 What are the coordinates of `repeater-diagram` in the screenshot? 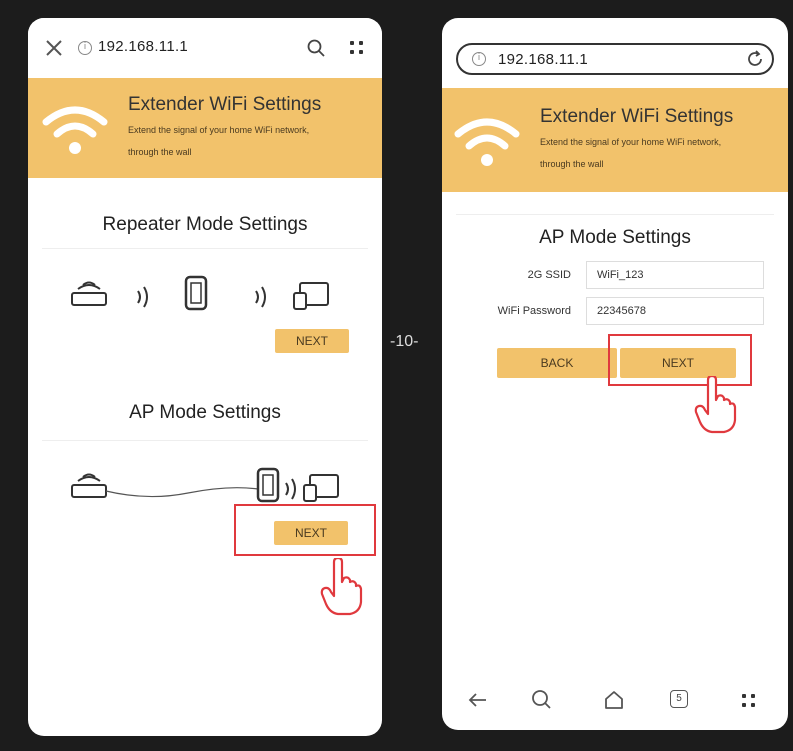 It's located at (200, 293).